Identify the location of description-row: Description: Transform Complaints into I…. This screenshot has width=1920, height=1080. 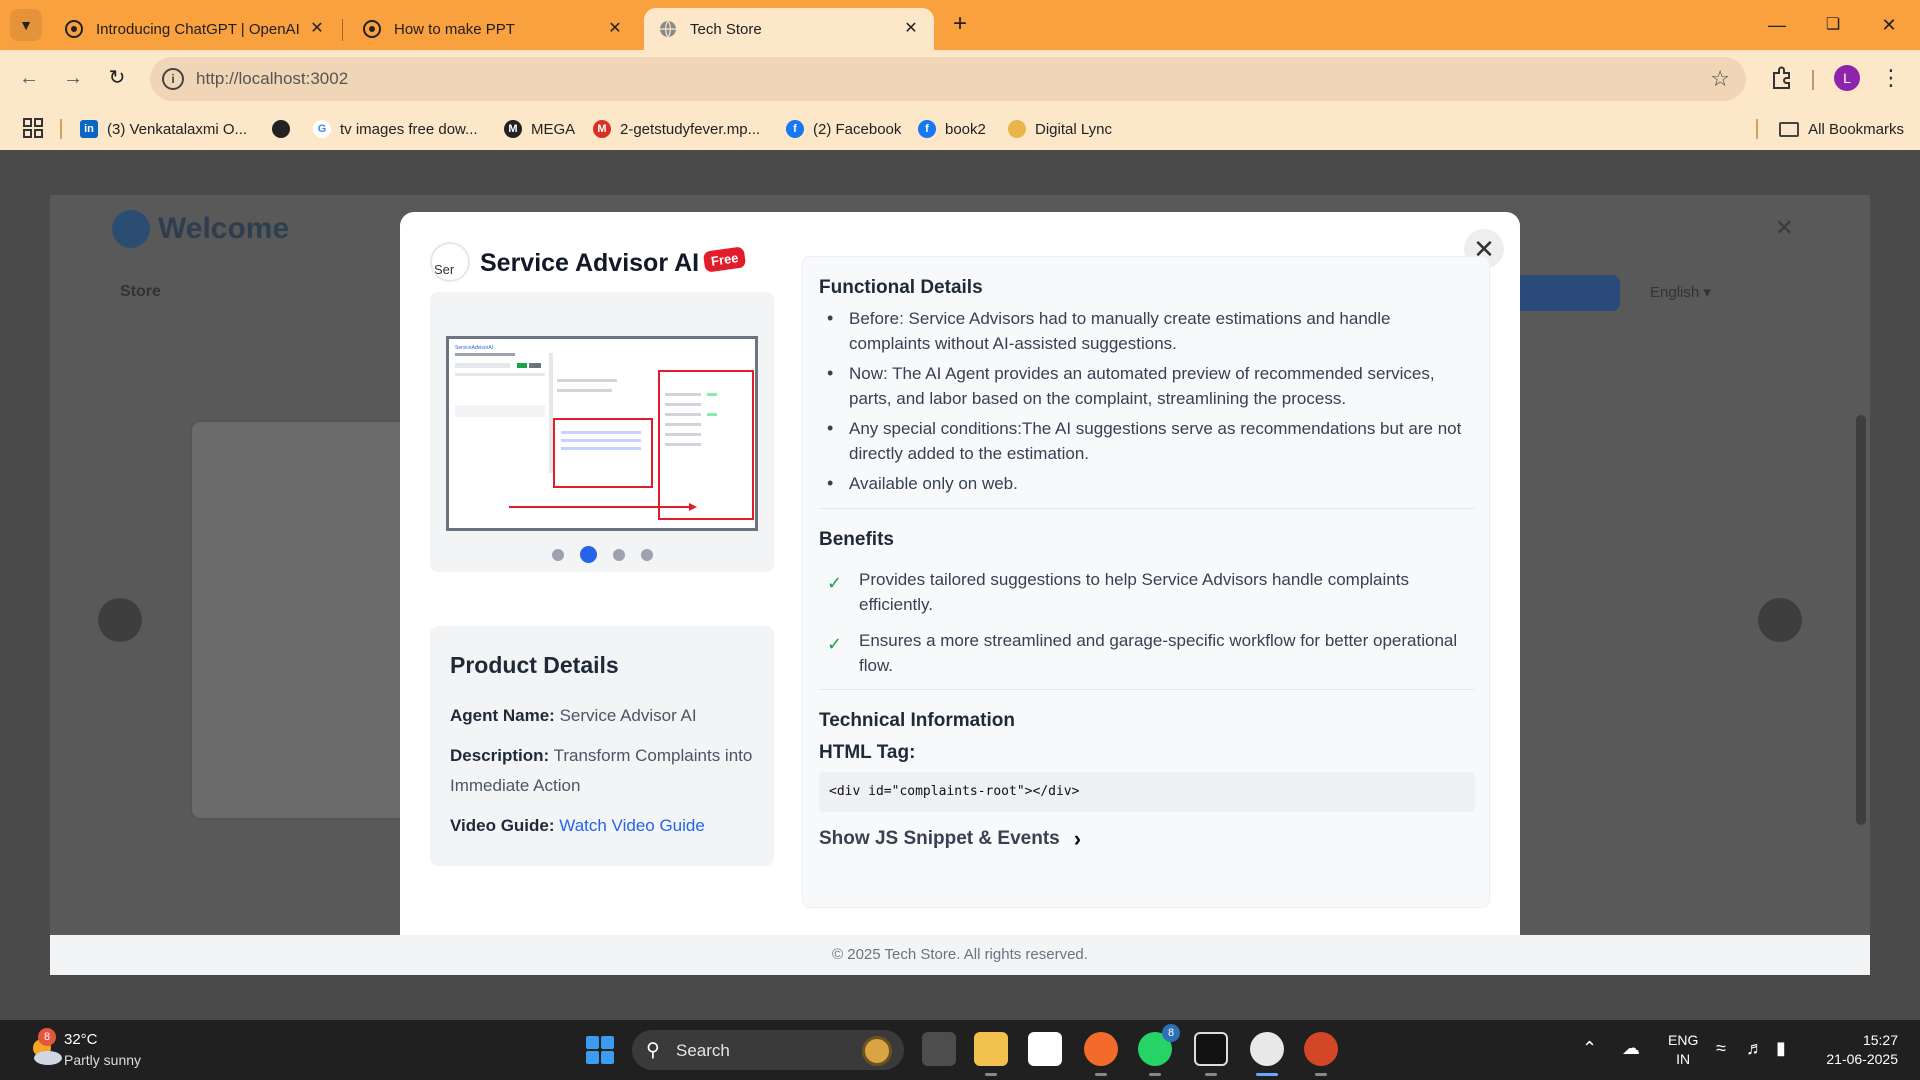
(602, 771).